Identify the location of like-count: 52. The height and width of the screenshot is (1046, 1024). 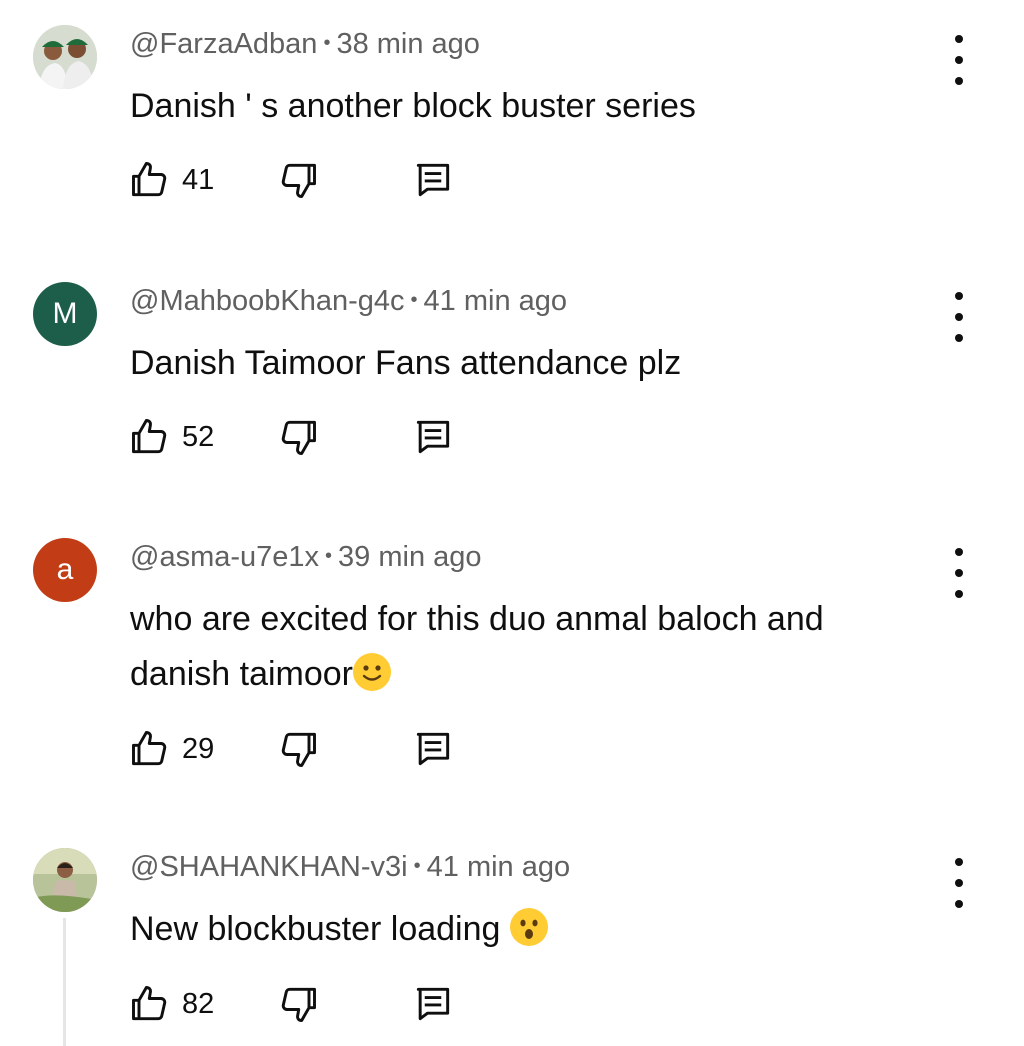
(198, 437).